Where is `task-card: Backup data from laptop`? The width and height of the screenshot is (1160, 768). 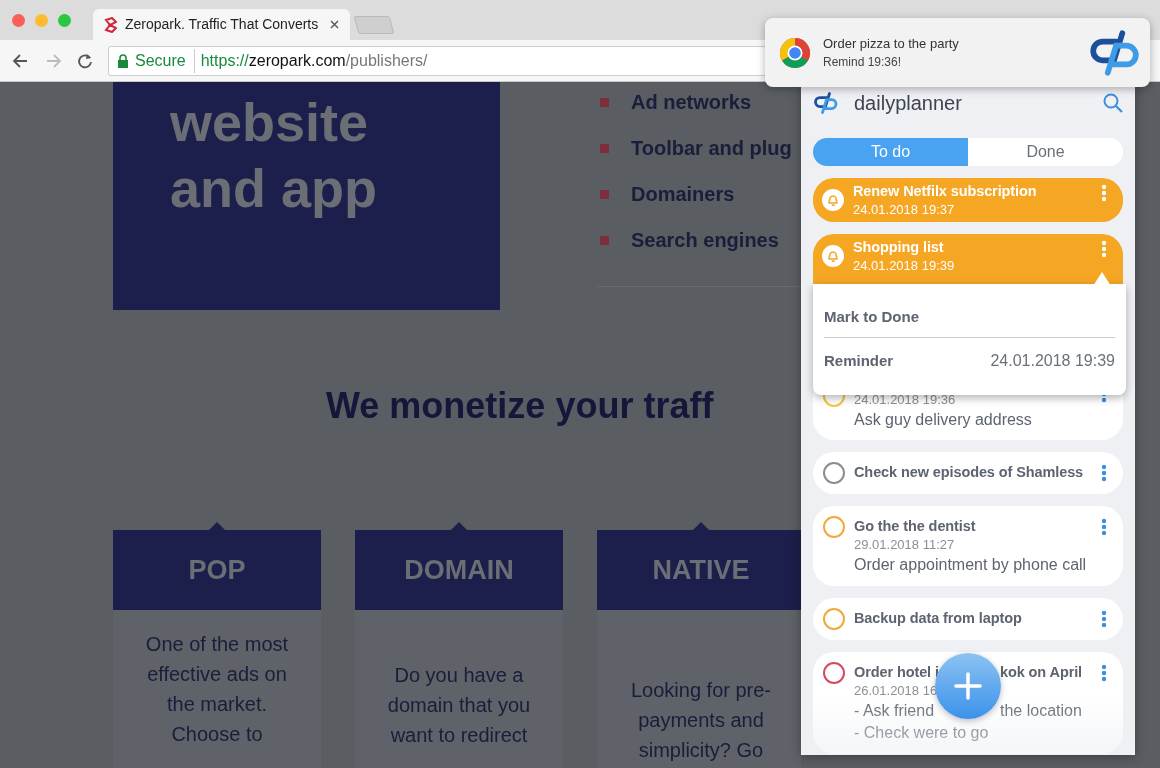
task-card: Backup data from laptop is located at coordinates (968, 619).